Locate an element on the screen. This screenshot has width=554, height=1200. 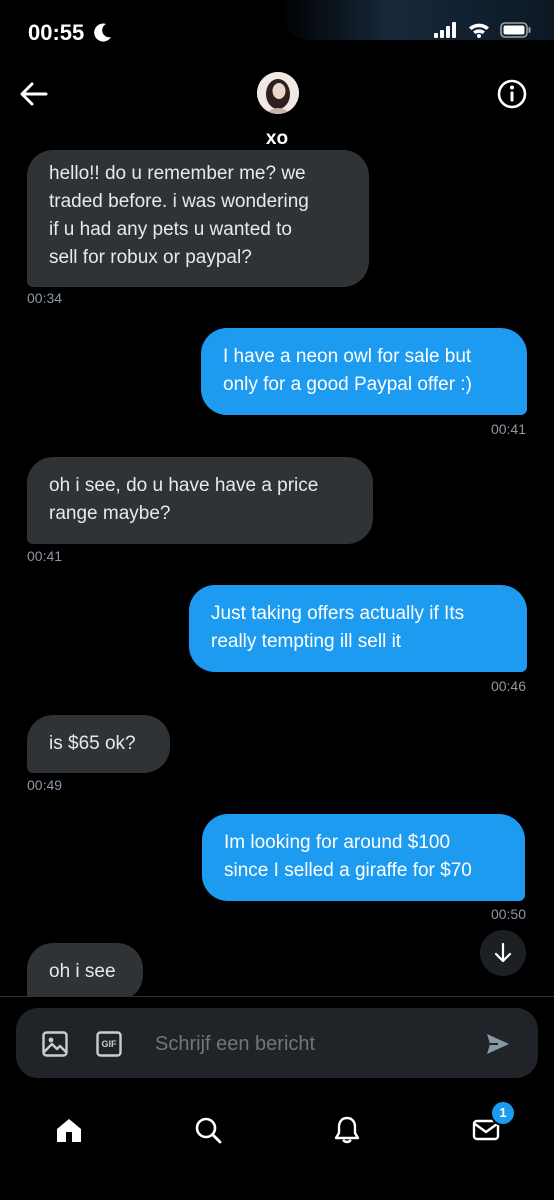
message-bubble-incoming: is $65 ok? is located at coordinates (98, 744).